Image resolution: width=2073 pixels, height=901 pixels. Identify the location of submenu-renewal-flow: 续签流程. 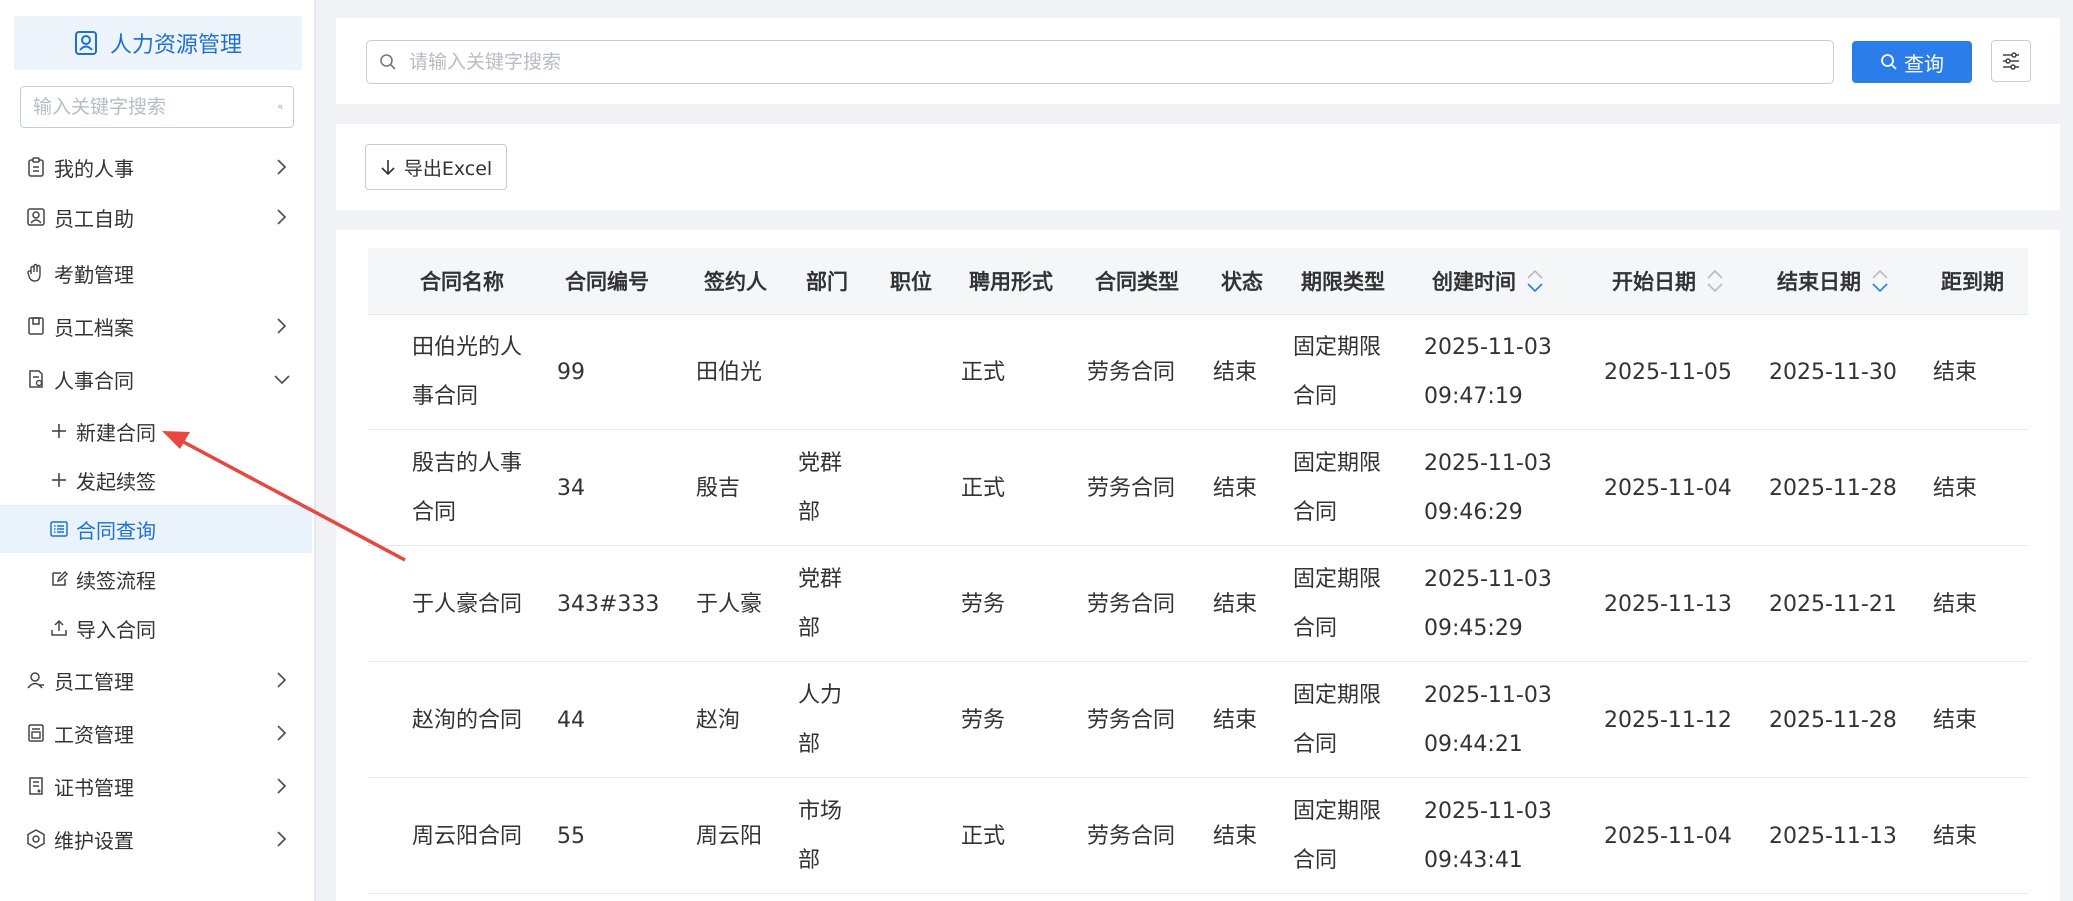
(156, 579).